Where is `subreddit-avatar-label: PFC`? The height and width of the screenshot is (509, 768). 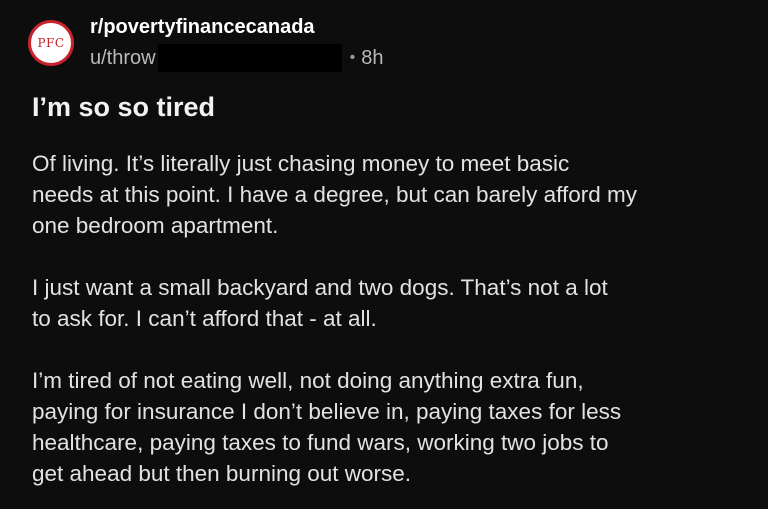 subreddit-avatar-label: PFC is located at coordinates (51, 43).